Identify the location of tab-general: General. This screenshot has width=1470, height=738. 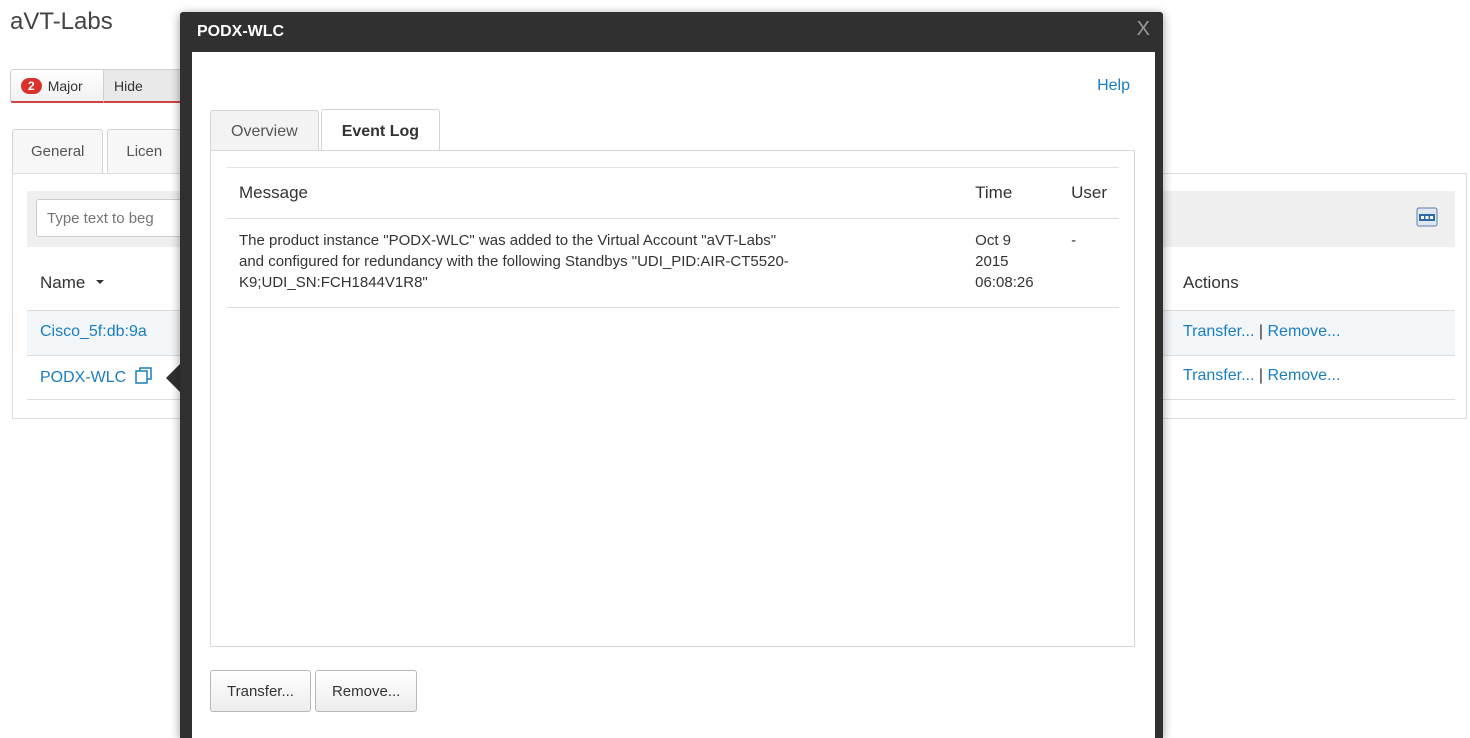
(58, 151).